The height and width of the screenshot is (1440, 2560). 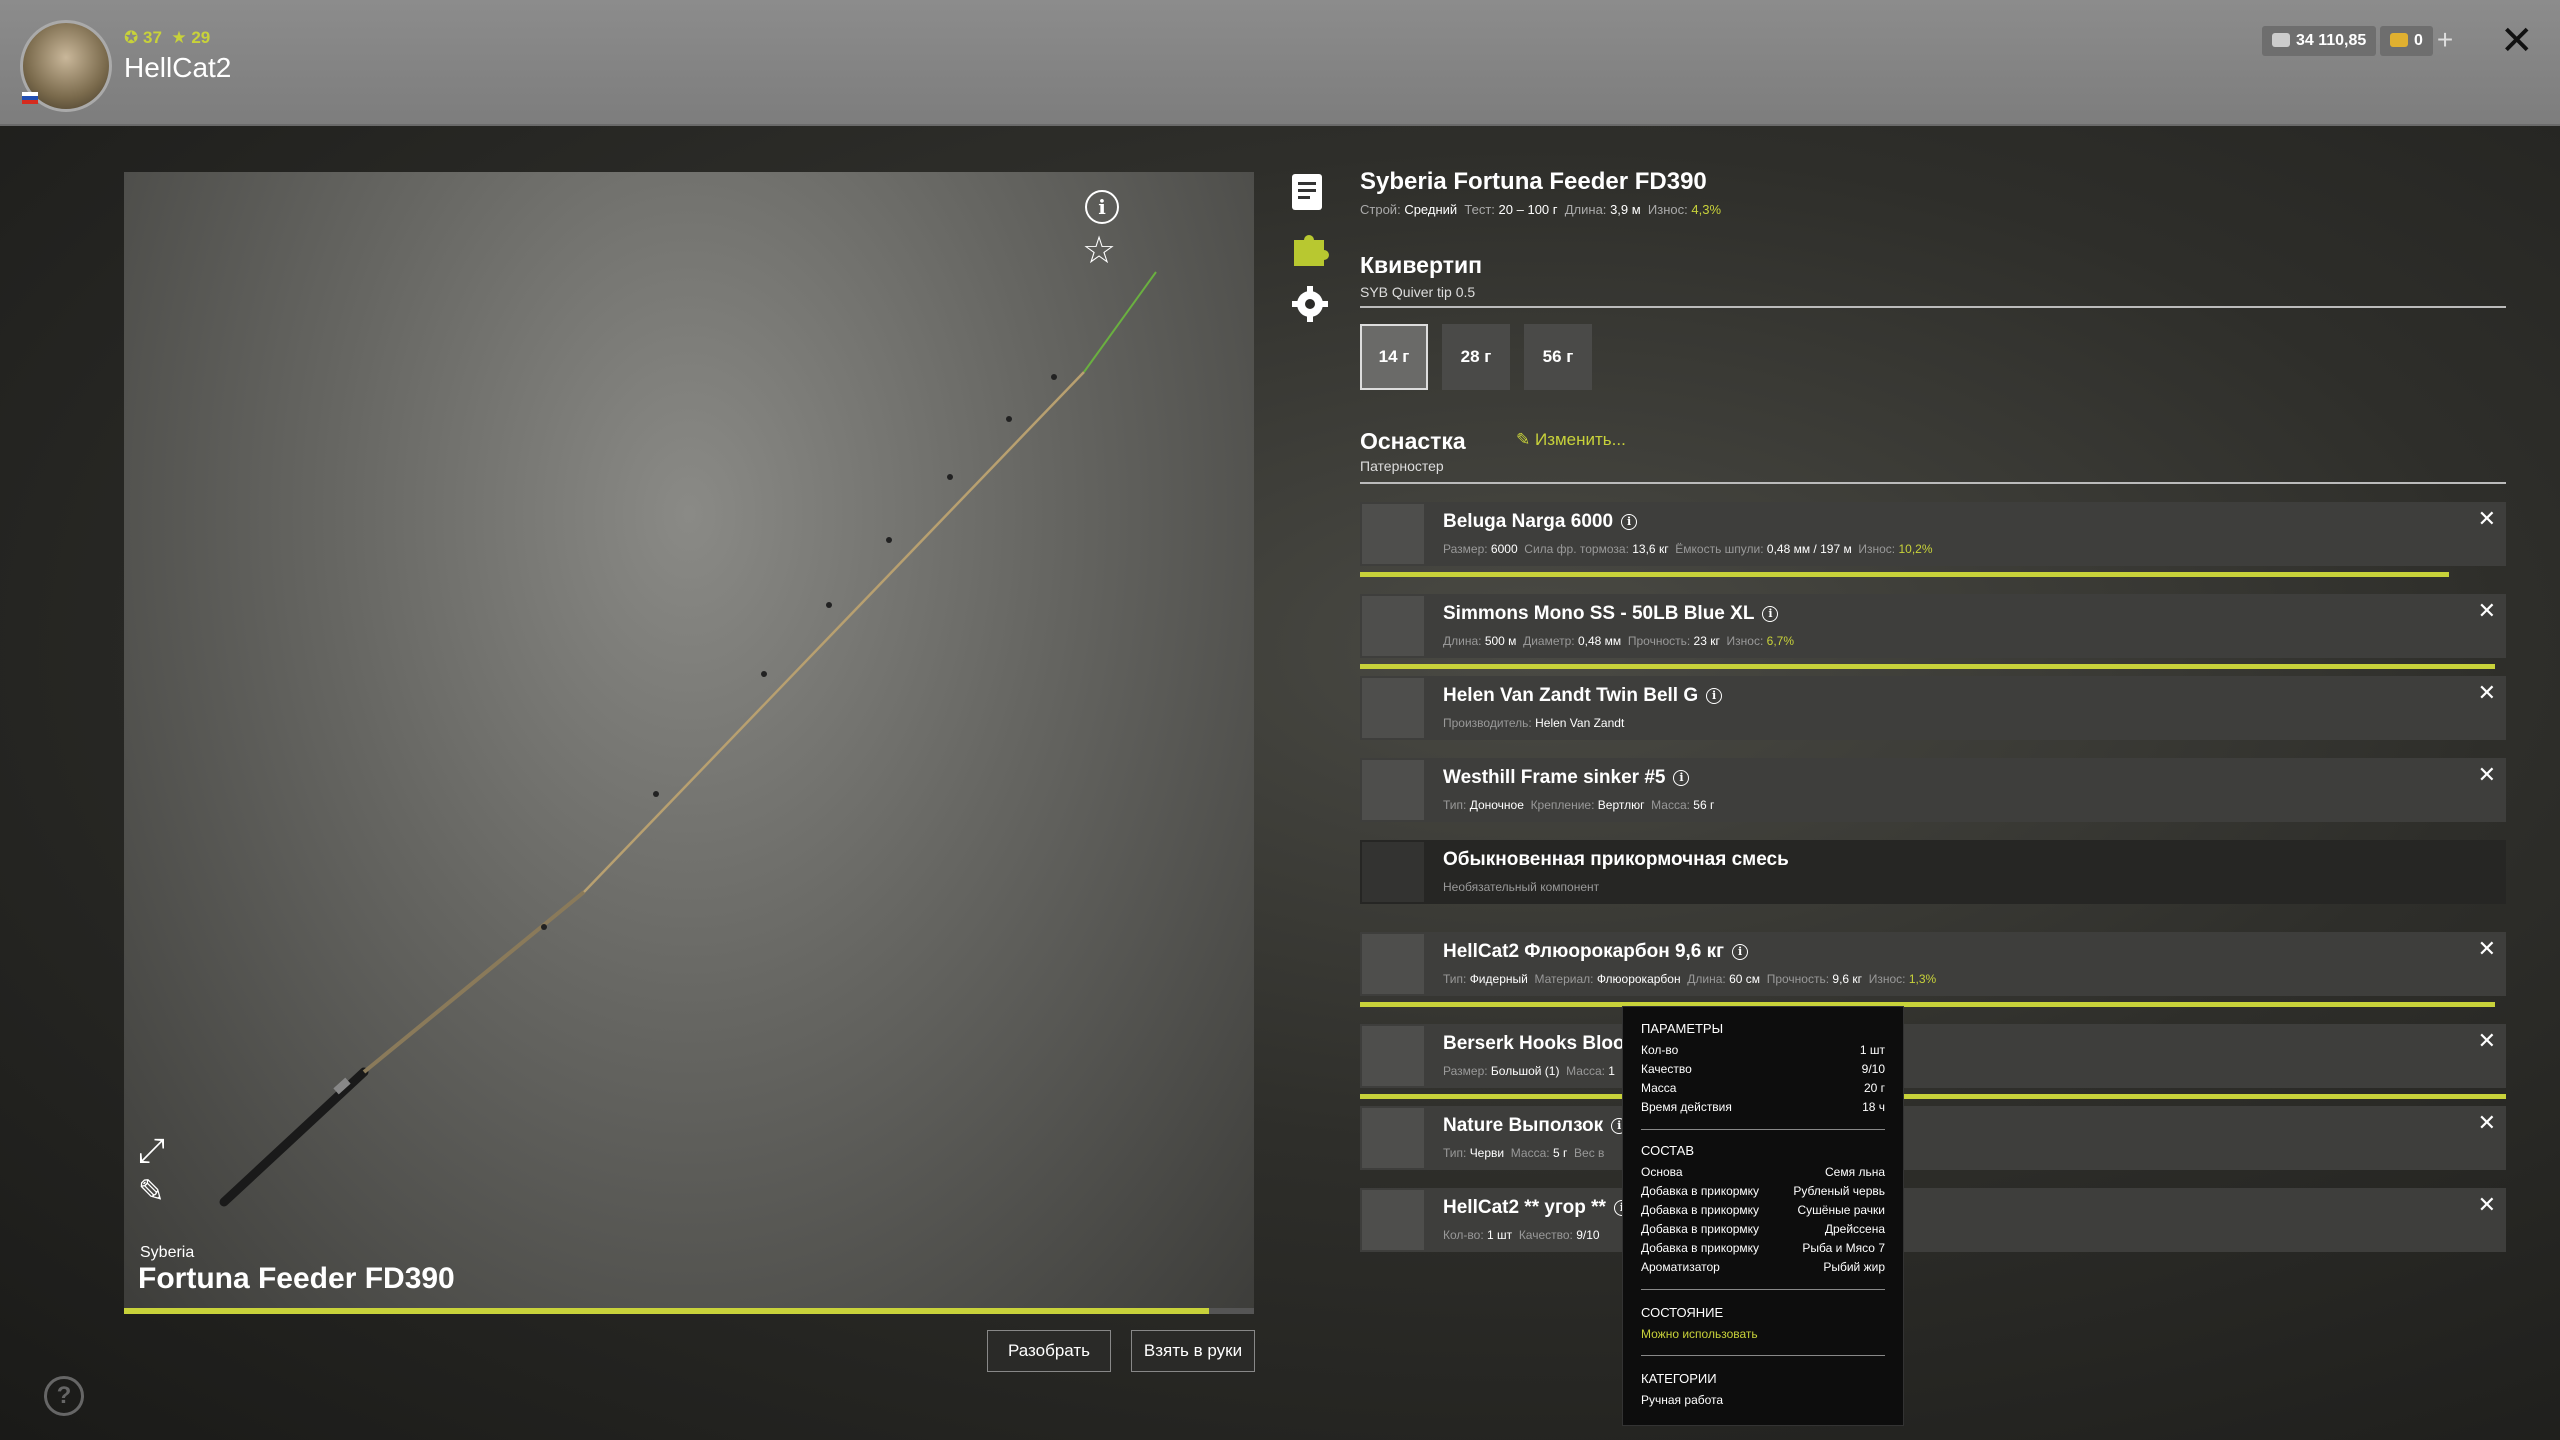 I want to click on tooltip-value: Рубленый червь, so click(x=1839, y=1191).